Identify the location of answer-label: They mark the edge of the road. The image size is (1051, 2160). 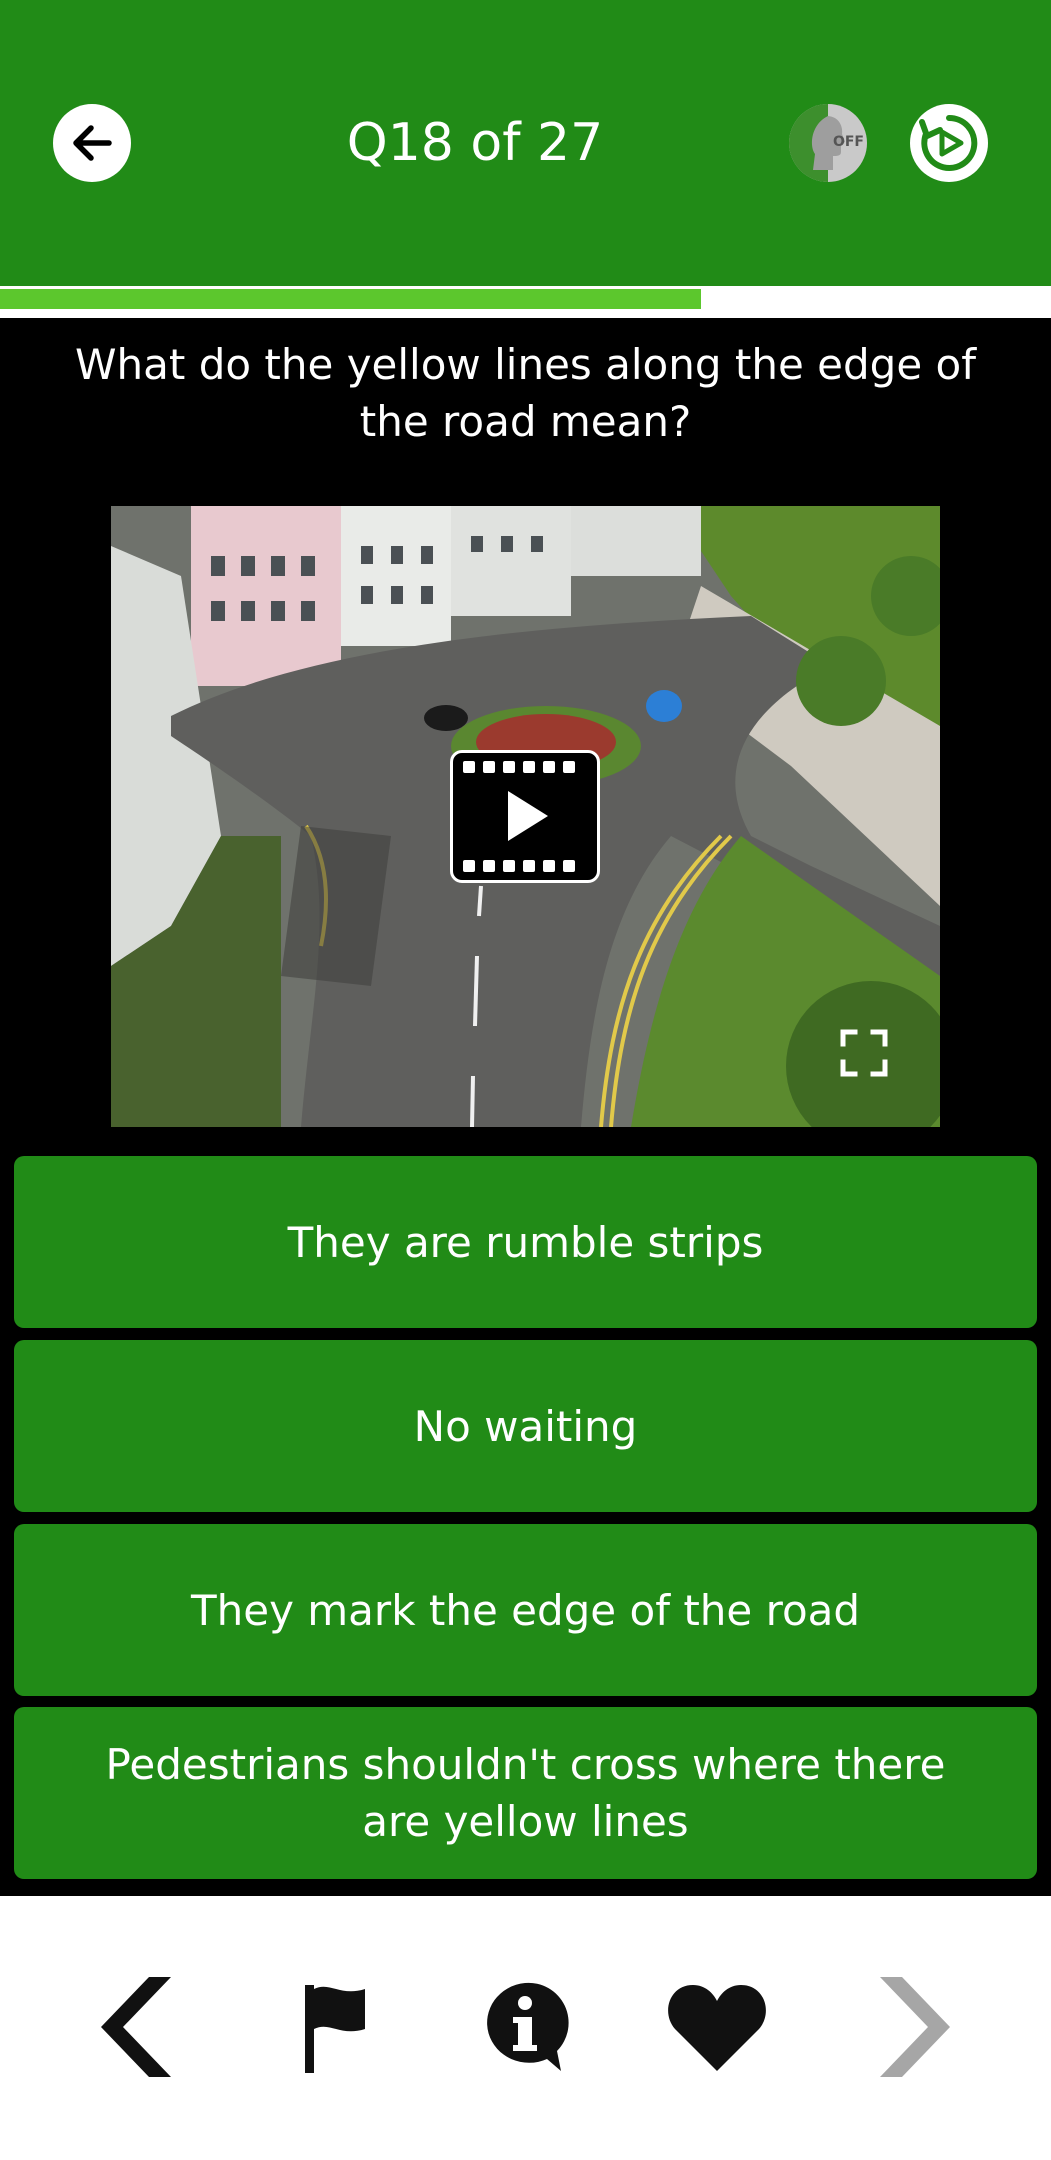
(525, 1610).